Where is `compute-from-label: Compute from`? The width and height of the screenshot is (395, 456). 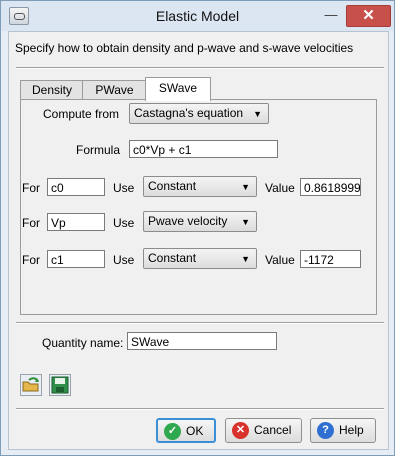
compute-from-label: Compute from is located at coordinates (81, 114).